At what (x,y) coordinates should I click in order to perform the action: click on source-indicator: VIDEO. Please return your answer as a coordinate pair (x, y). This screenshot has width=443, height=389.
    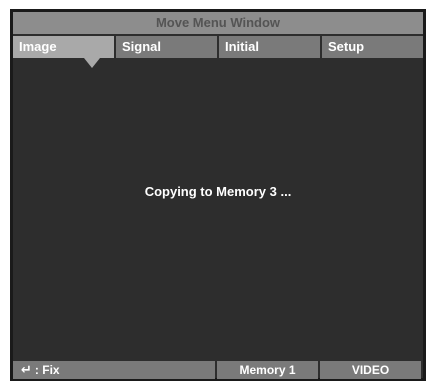
    Looking at the image, I should click on (370, 370).